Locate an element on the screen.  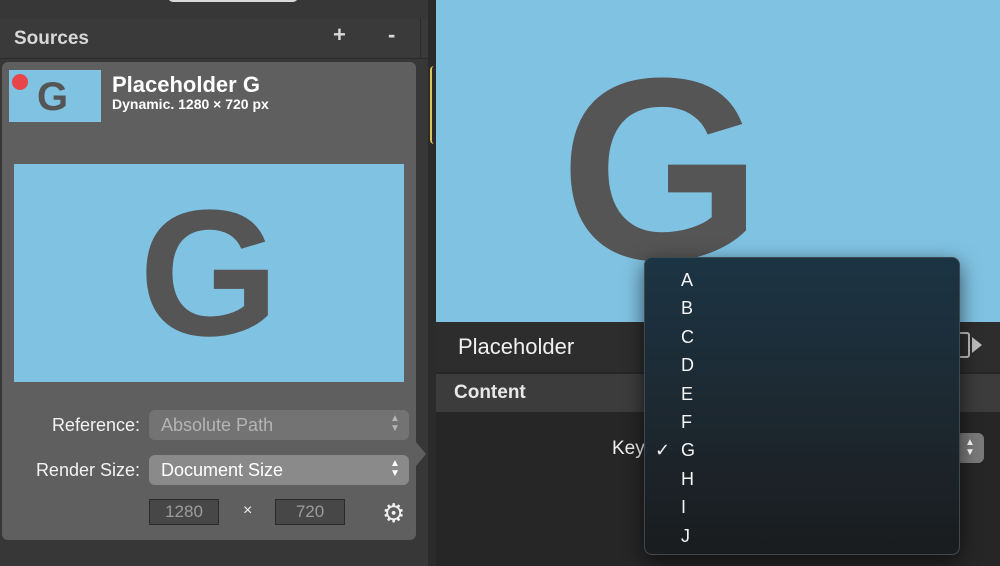
remove-source-button: - is located at coordinates (391, 35).